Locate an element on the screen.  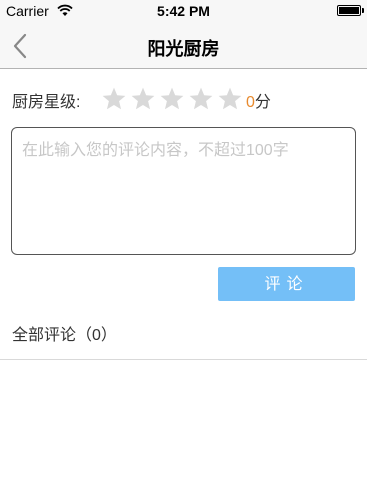
nav-bar: 阳光厨房 is located at coordinates (183, 45).